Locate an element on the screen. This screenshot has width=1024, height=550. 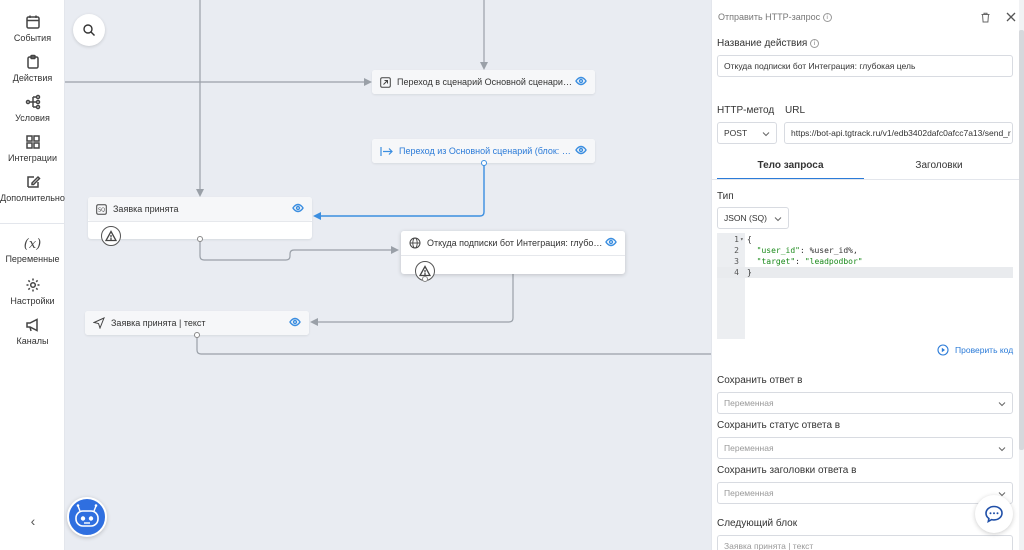
save-headers-label: Сохранить заголовки ответа в is located at coordinates (787, 470).